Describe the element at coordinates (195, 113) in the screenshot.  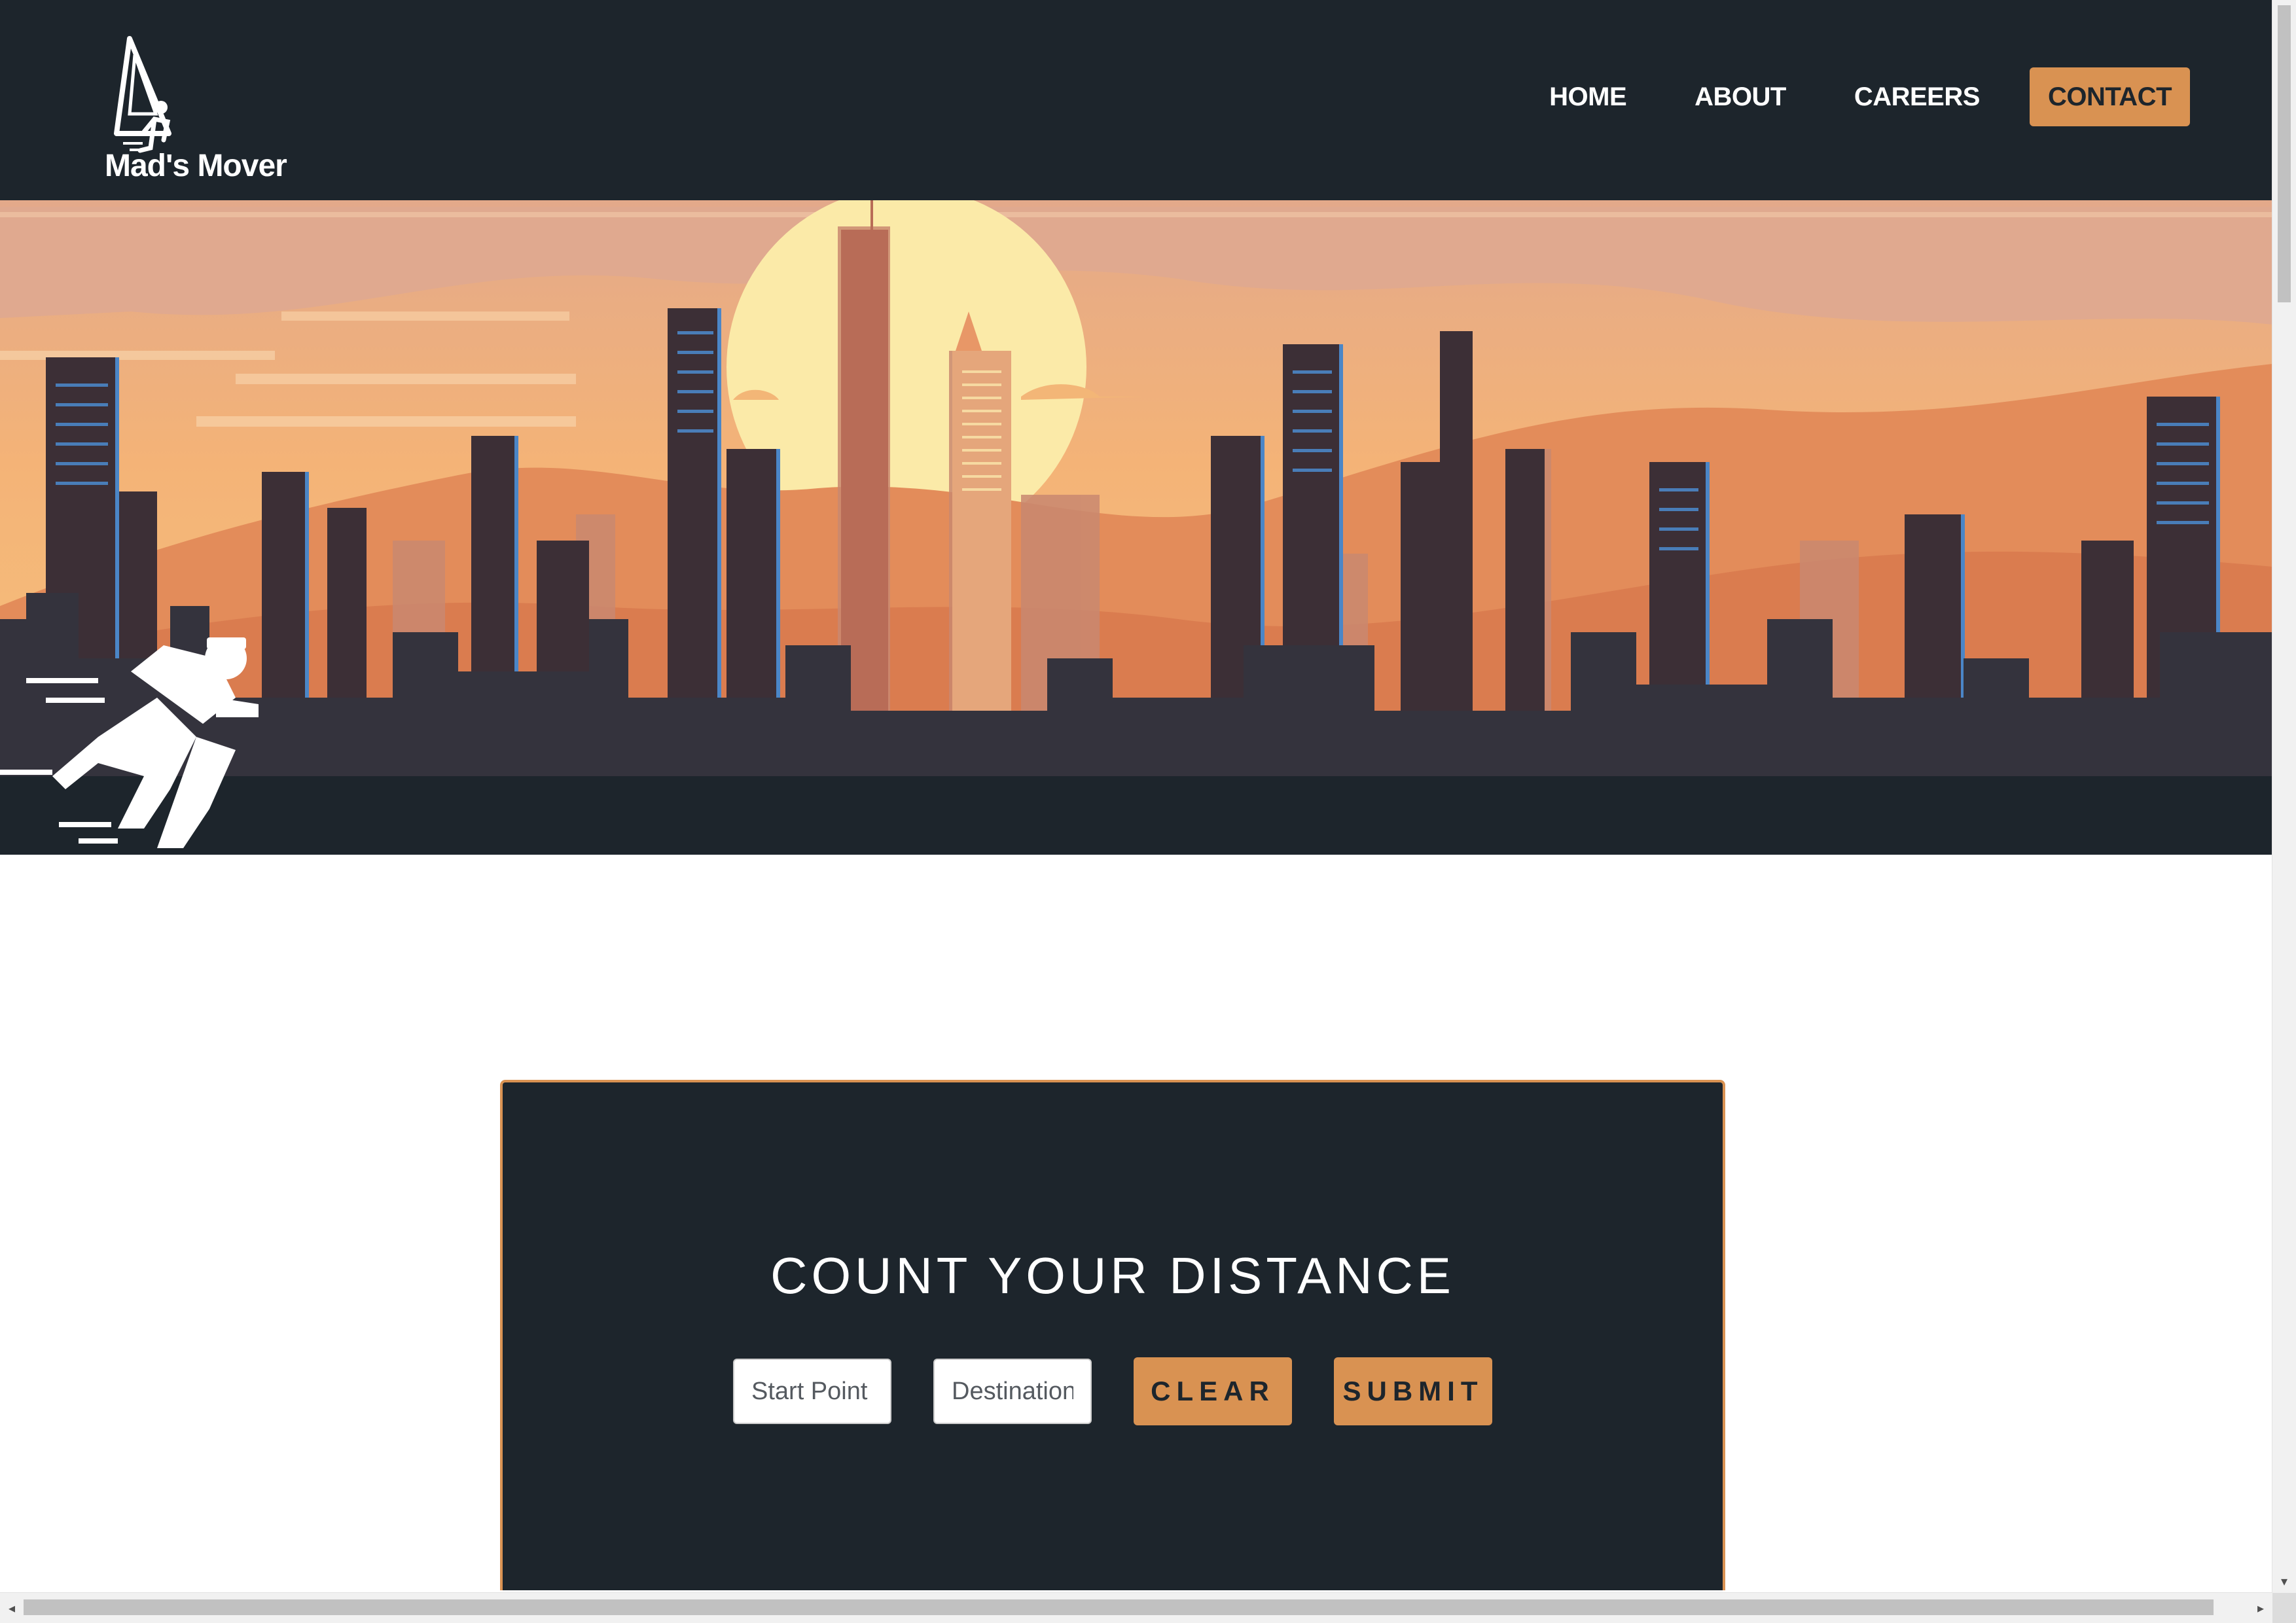
I see `brand-logo: Mad's Mover` at that location.